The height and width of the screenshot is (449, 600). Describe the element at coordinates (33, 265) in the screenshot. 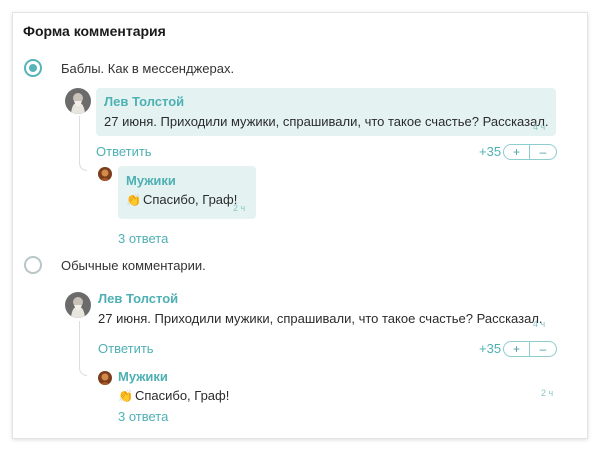

I see `radio-plain` at that location.